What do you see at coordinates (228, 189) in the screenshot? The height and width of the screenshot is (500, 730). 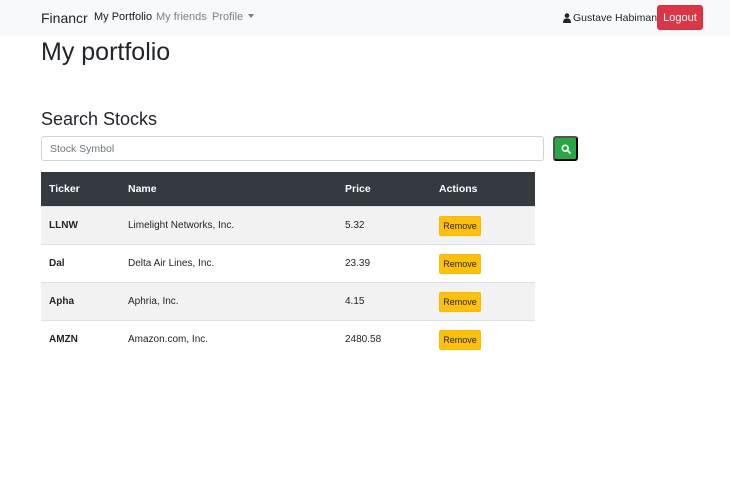 I see `column-header-name: Name` at bounding box center [228, 189].